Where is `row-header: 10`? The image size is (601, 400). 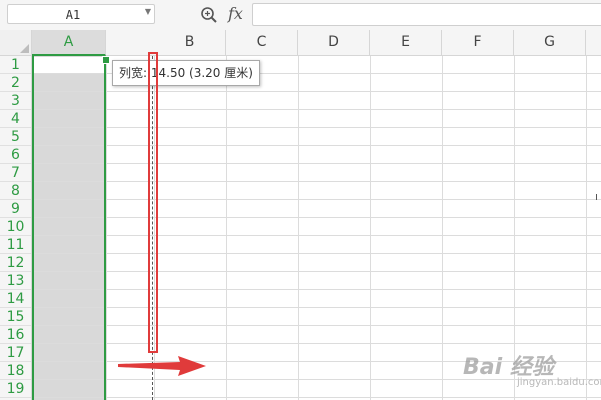
row-header: 10 is located at coordinates (15, 227).